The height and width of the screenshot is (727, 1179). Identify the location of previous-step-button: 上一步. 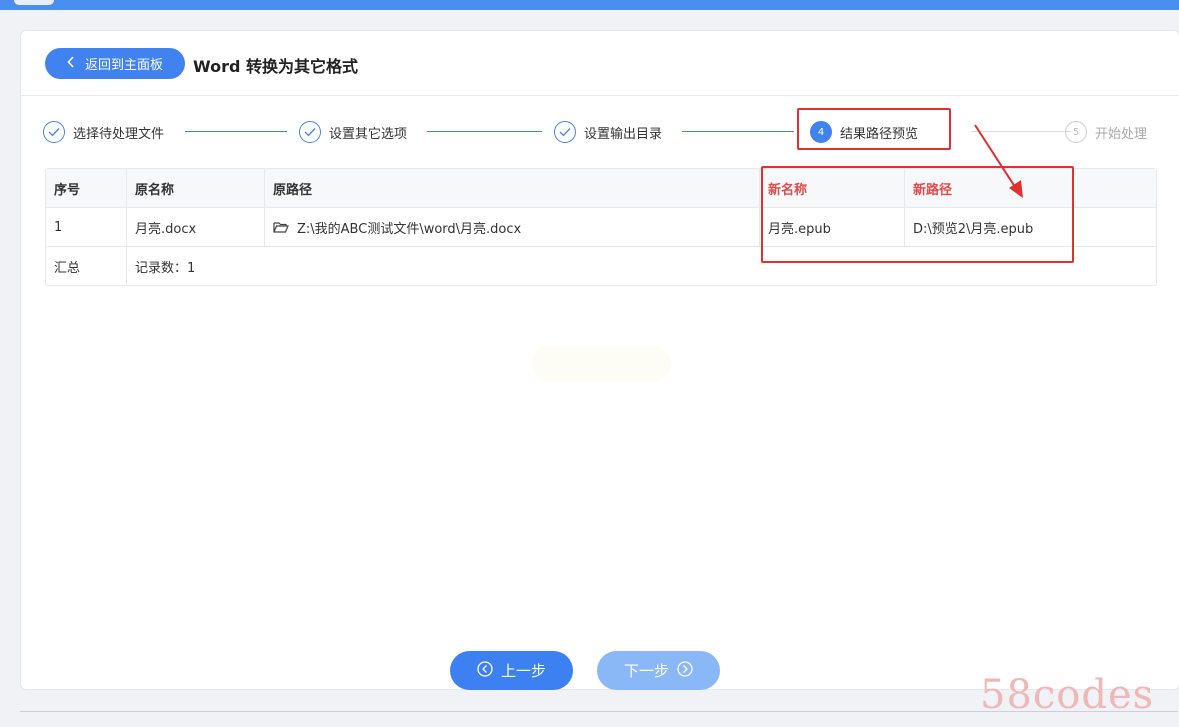
(511, 670).